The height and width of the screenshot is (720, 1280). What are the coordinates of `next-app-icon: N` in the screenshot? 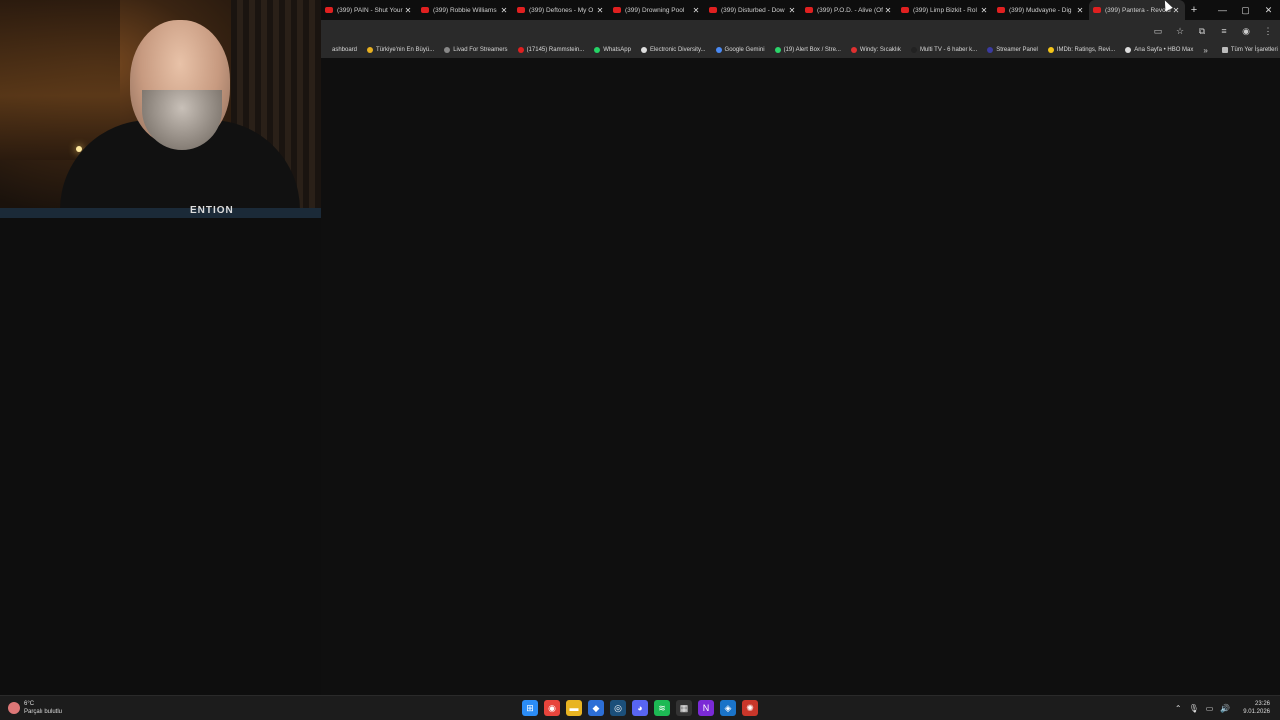 It's located at (706, 708).